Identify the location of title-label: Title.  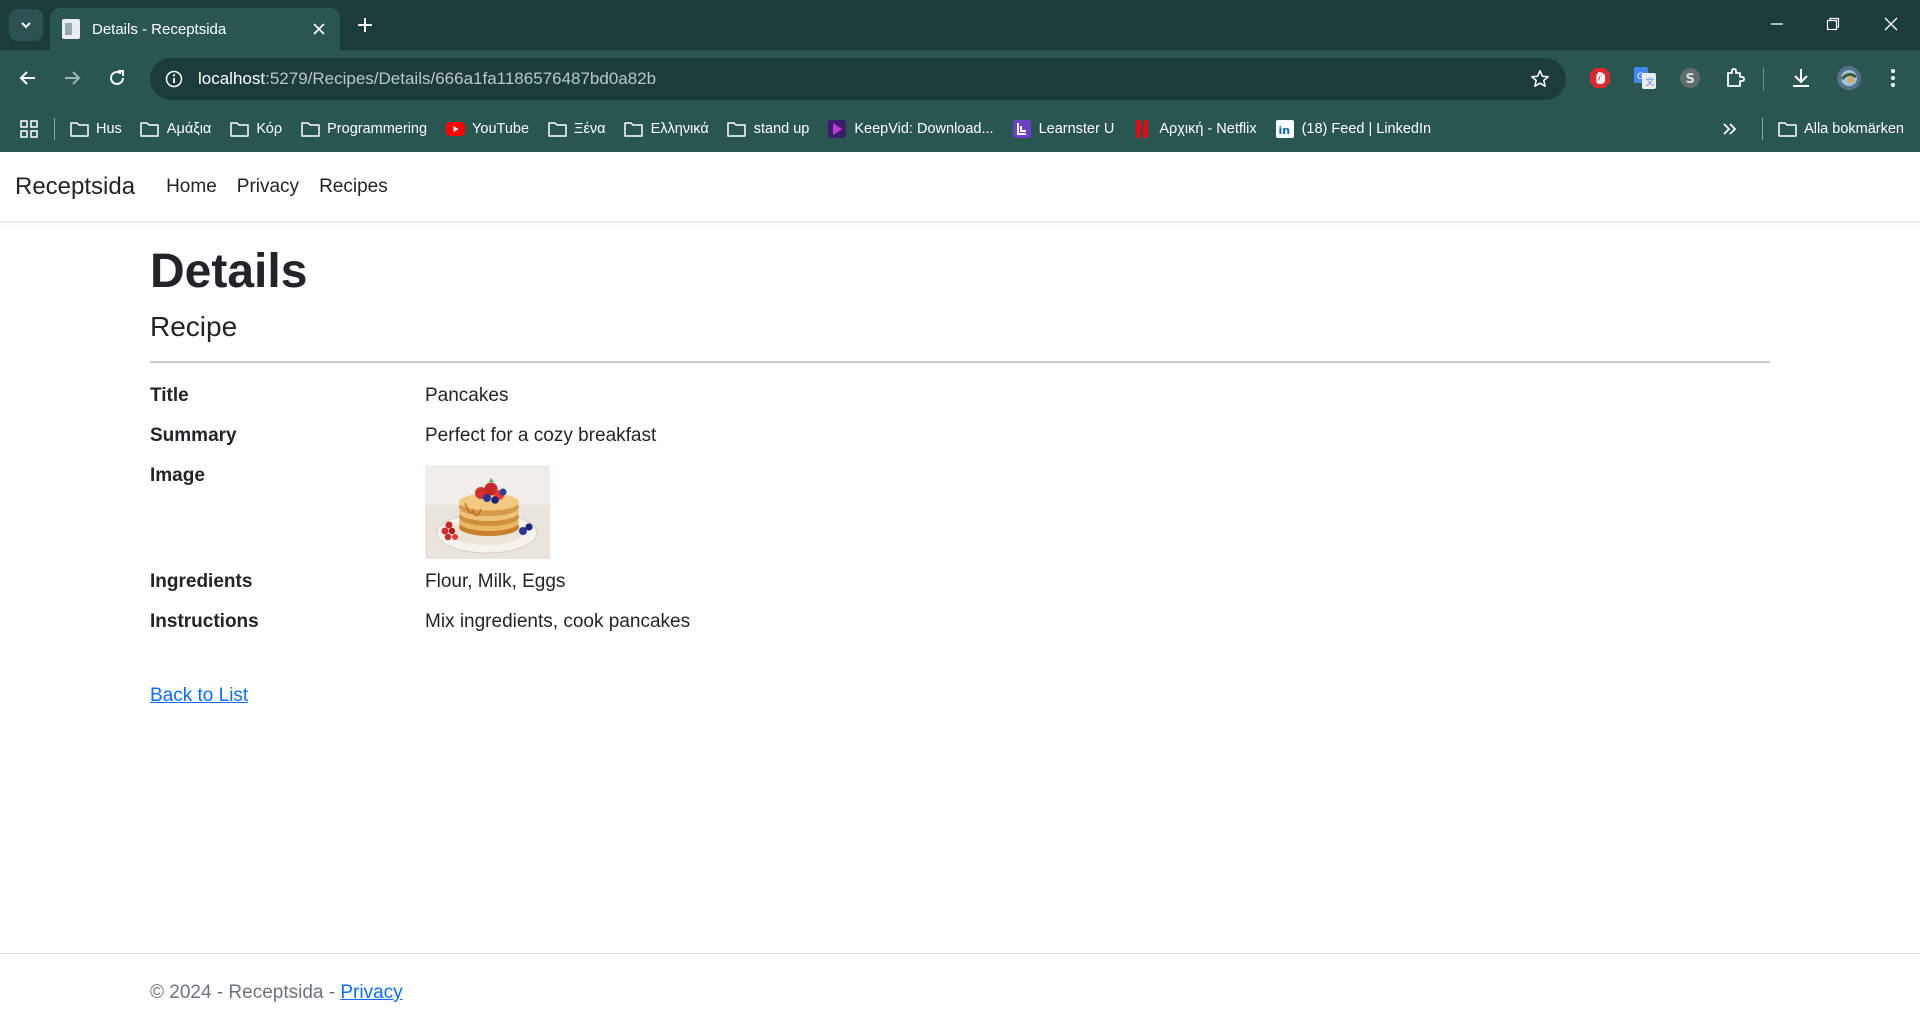
(169, 395).